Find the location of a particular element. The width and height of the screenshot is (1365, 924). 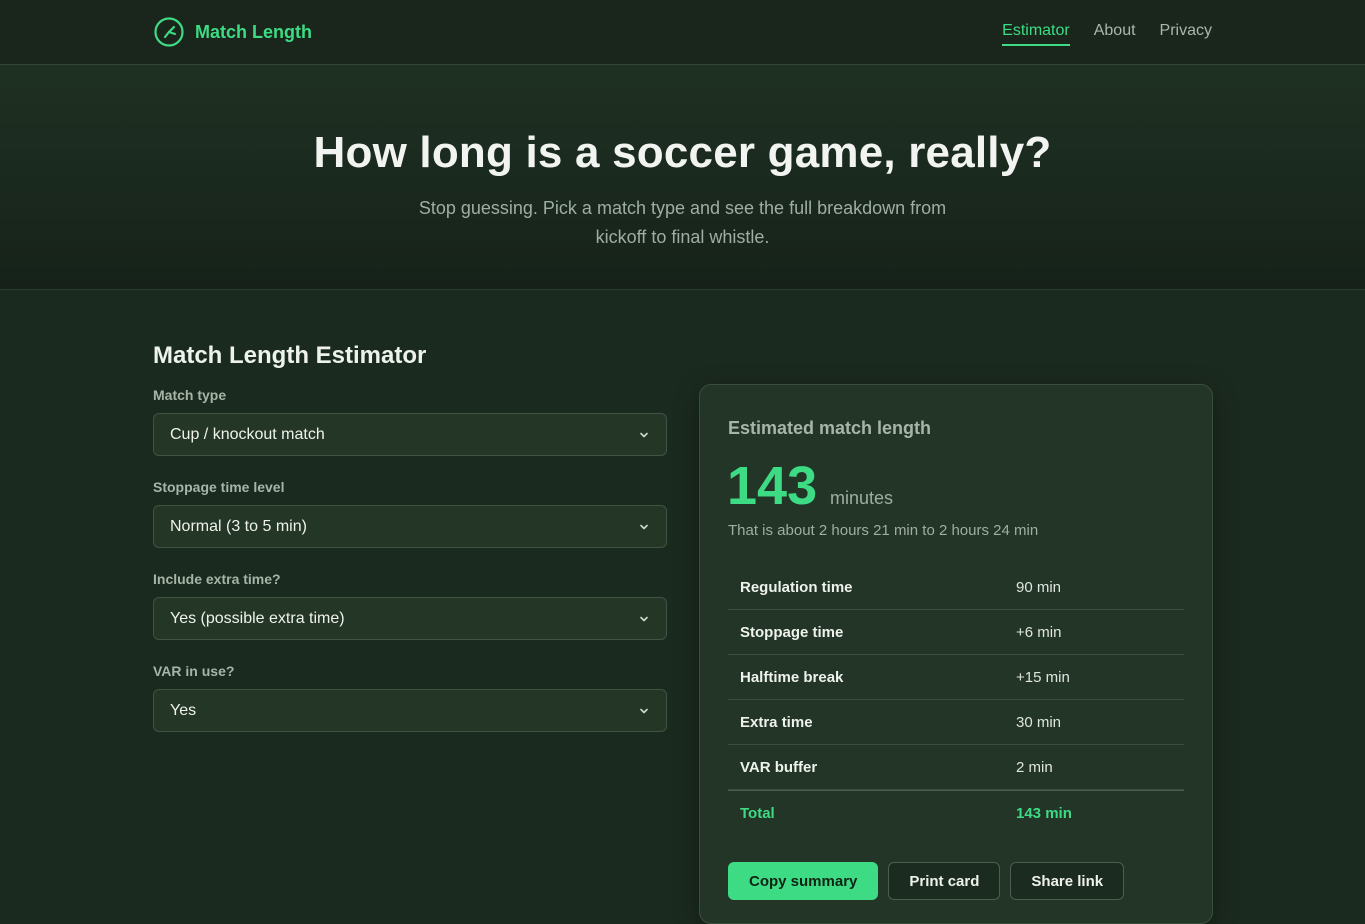

stoppage-level-label: Stoppage time level is located at coordinates (219, 487).